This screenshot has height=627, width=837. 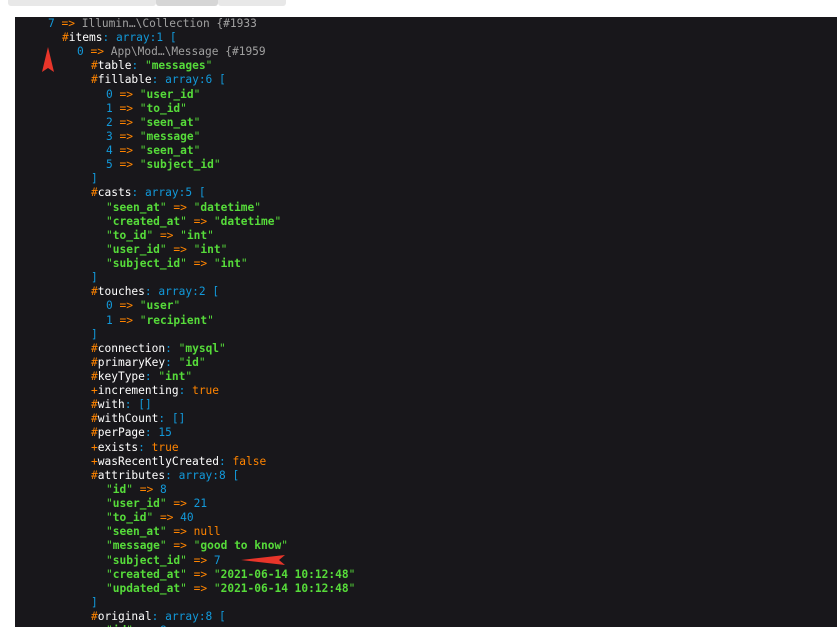 What do you see at coordinates (152, 23) in the screenshot?
I see `dump-line: 7 => Illumin…\Collection {#1933` at bounding box center [152, 23].